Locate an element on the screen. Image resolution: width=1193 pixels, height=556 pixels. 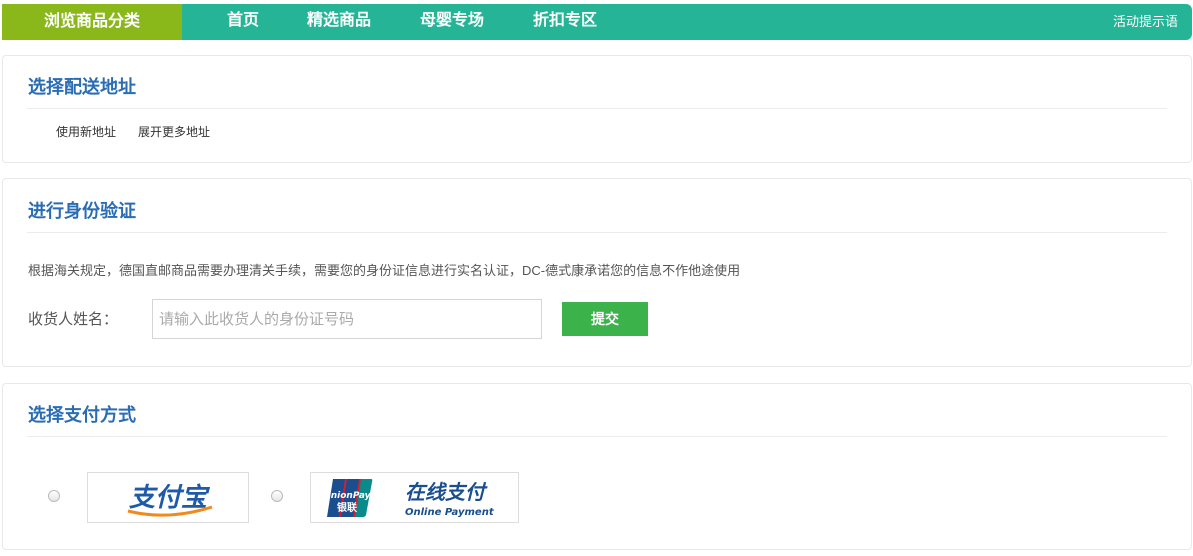
address-title: 选择配送地址 is located at coordinates (82, 87).